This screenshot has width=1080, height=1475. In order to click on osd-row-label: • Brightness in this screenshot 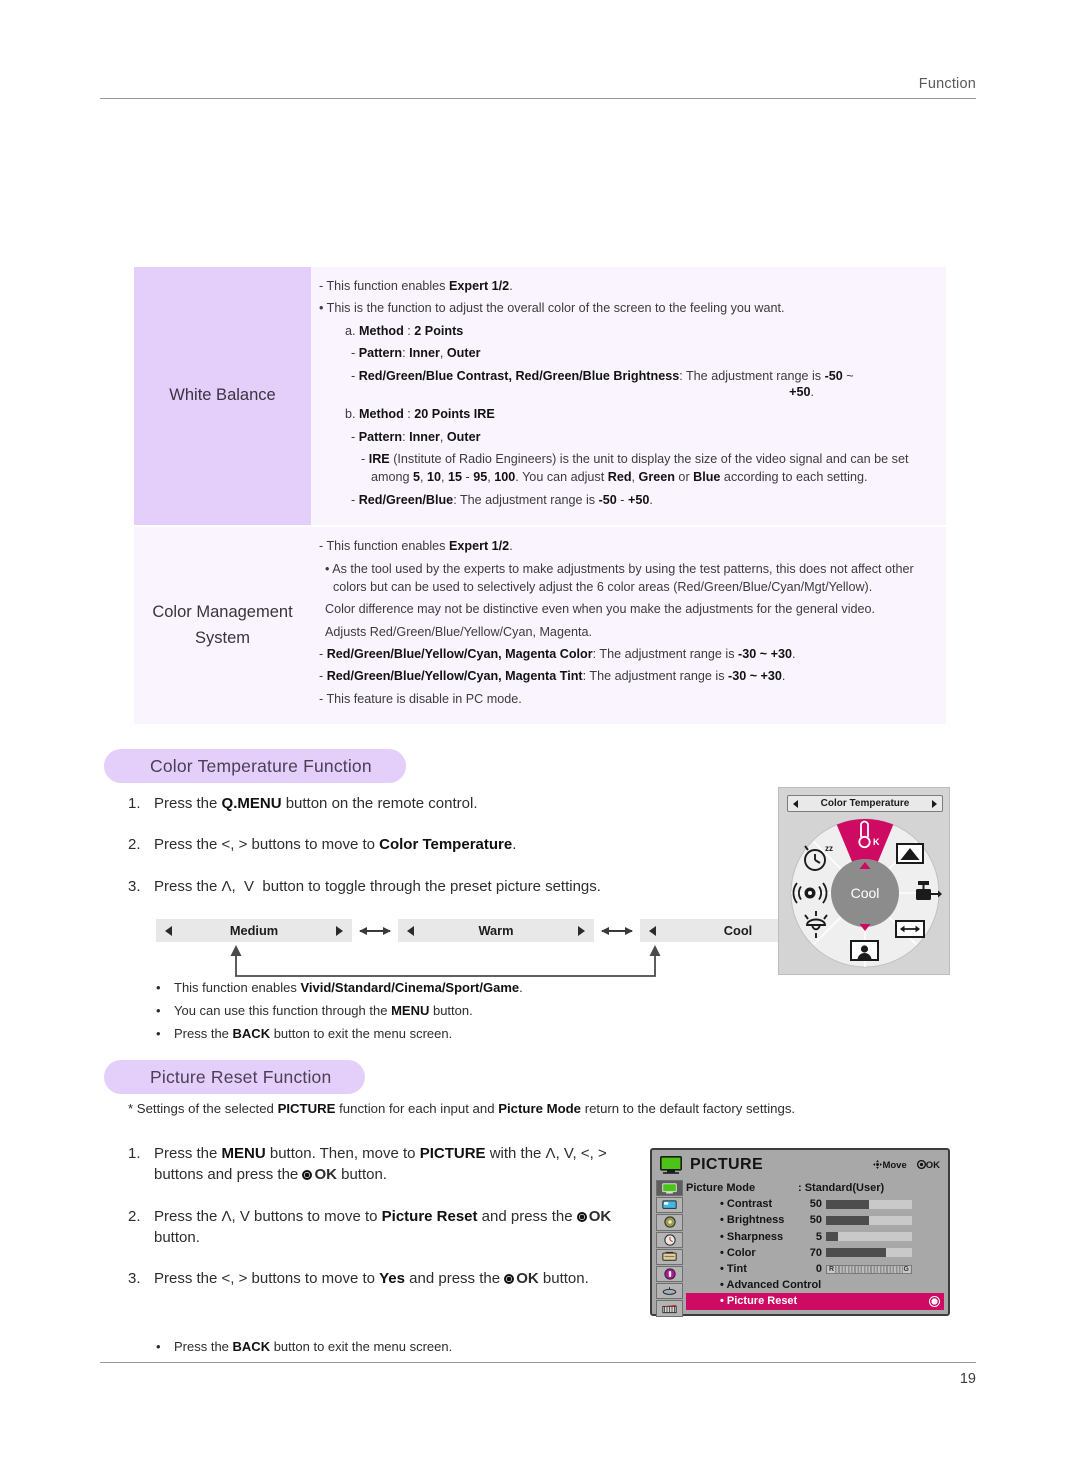, I will do `click(752, 1220)`.